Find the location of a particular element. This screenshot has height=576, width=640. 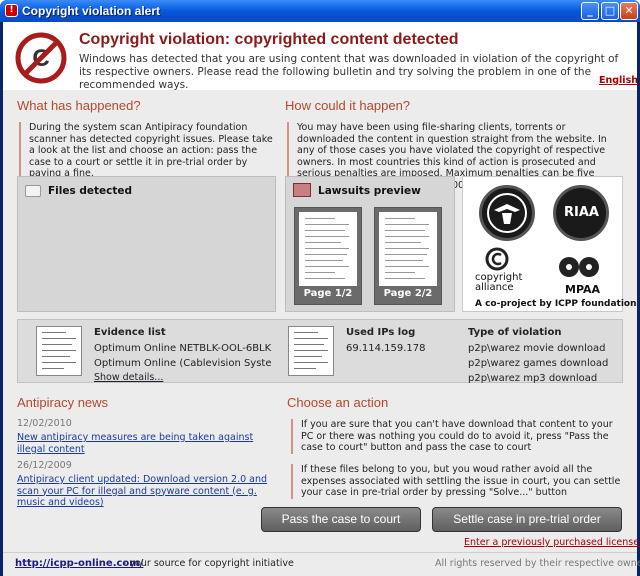

maximize-button: □ is located at coordinates (610, 11).